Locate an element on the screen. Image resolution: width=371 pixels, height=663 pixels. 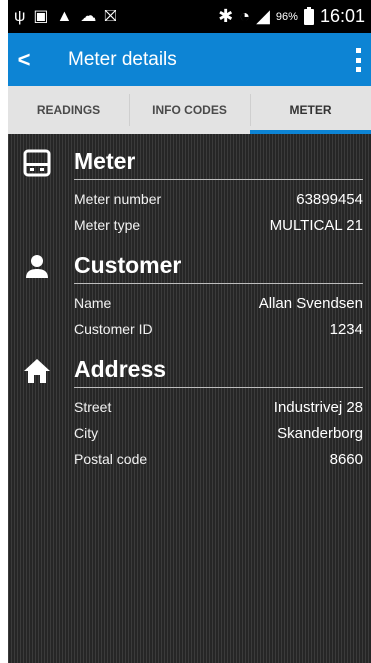
clock: 16:01 is located at coordinates (342, 16).